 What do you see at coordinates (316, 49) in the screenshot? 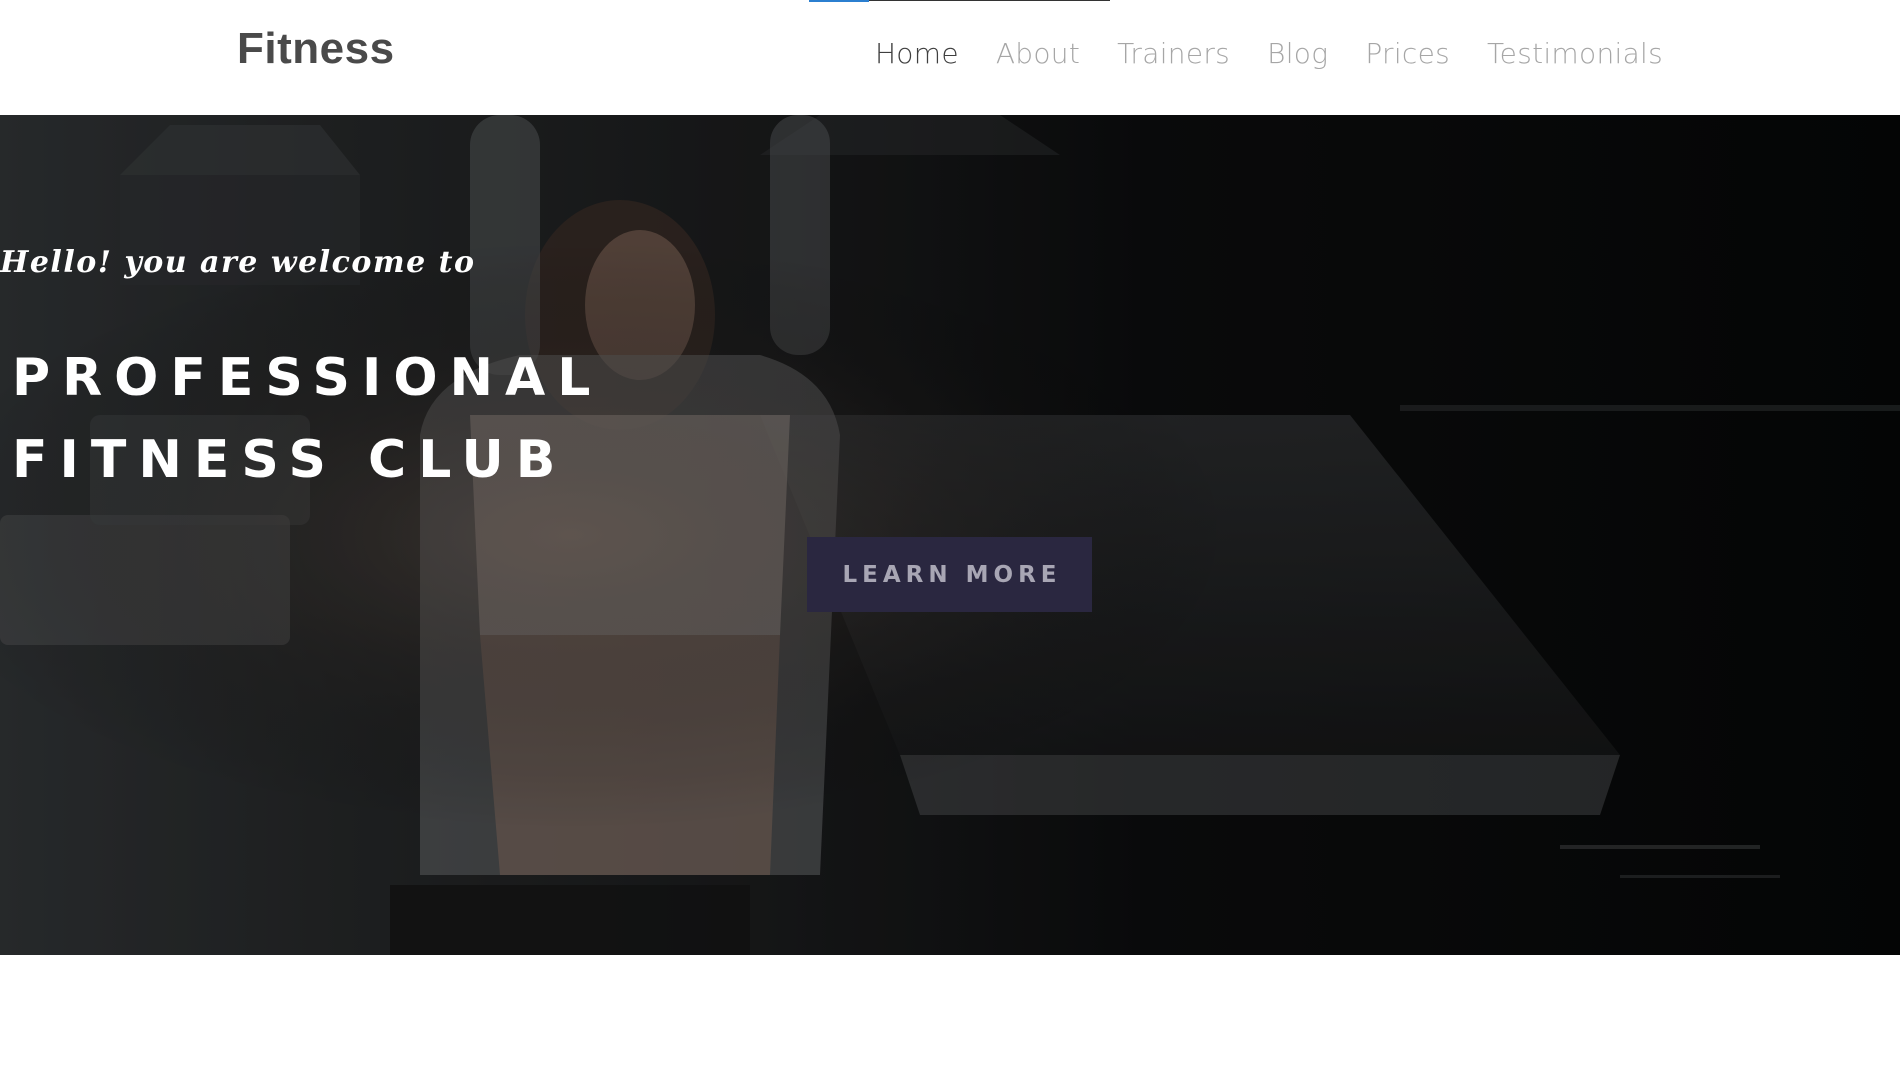
I see `site-logo: Fitness` at bounding box center [316, 49].